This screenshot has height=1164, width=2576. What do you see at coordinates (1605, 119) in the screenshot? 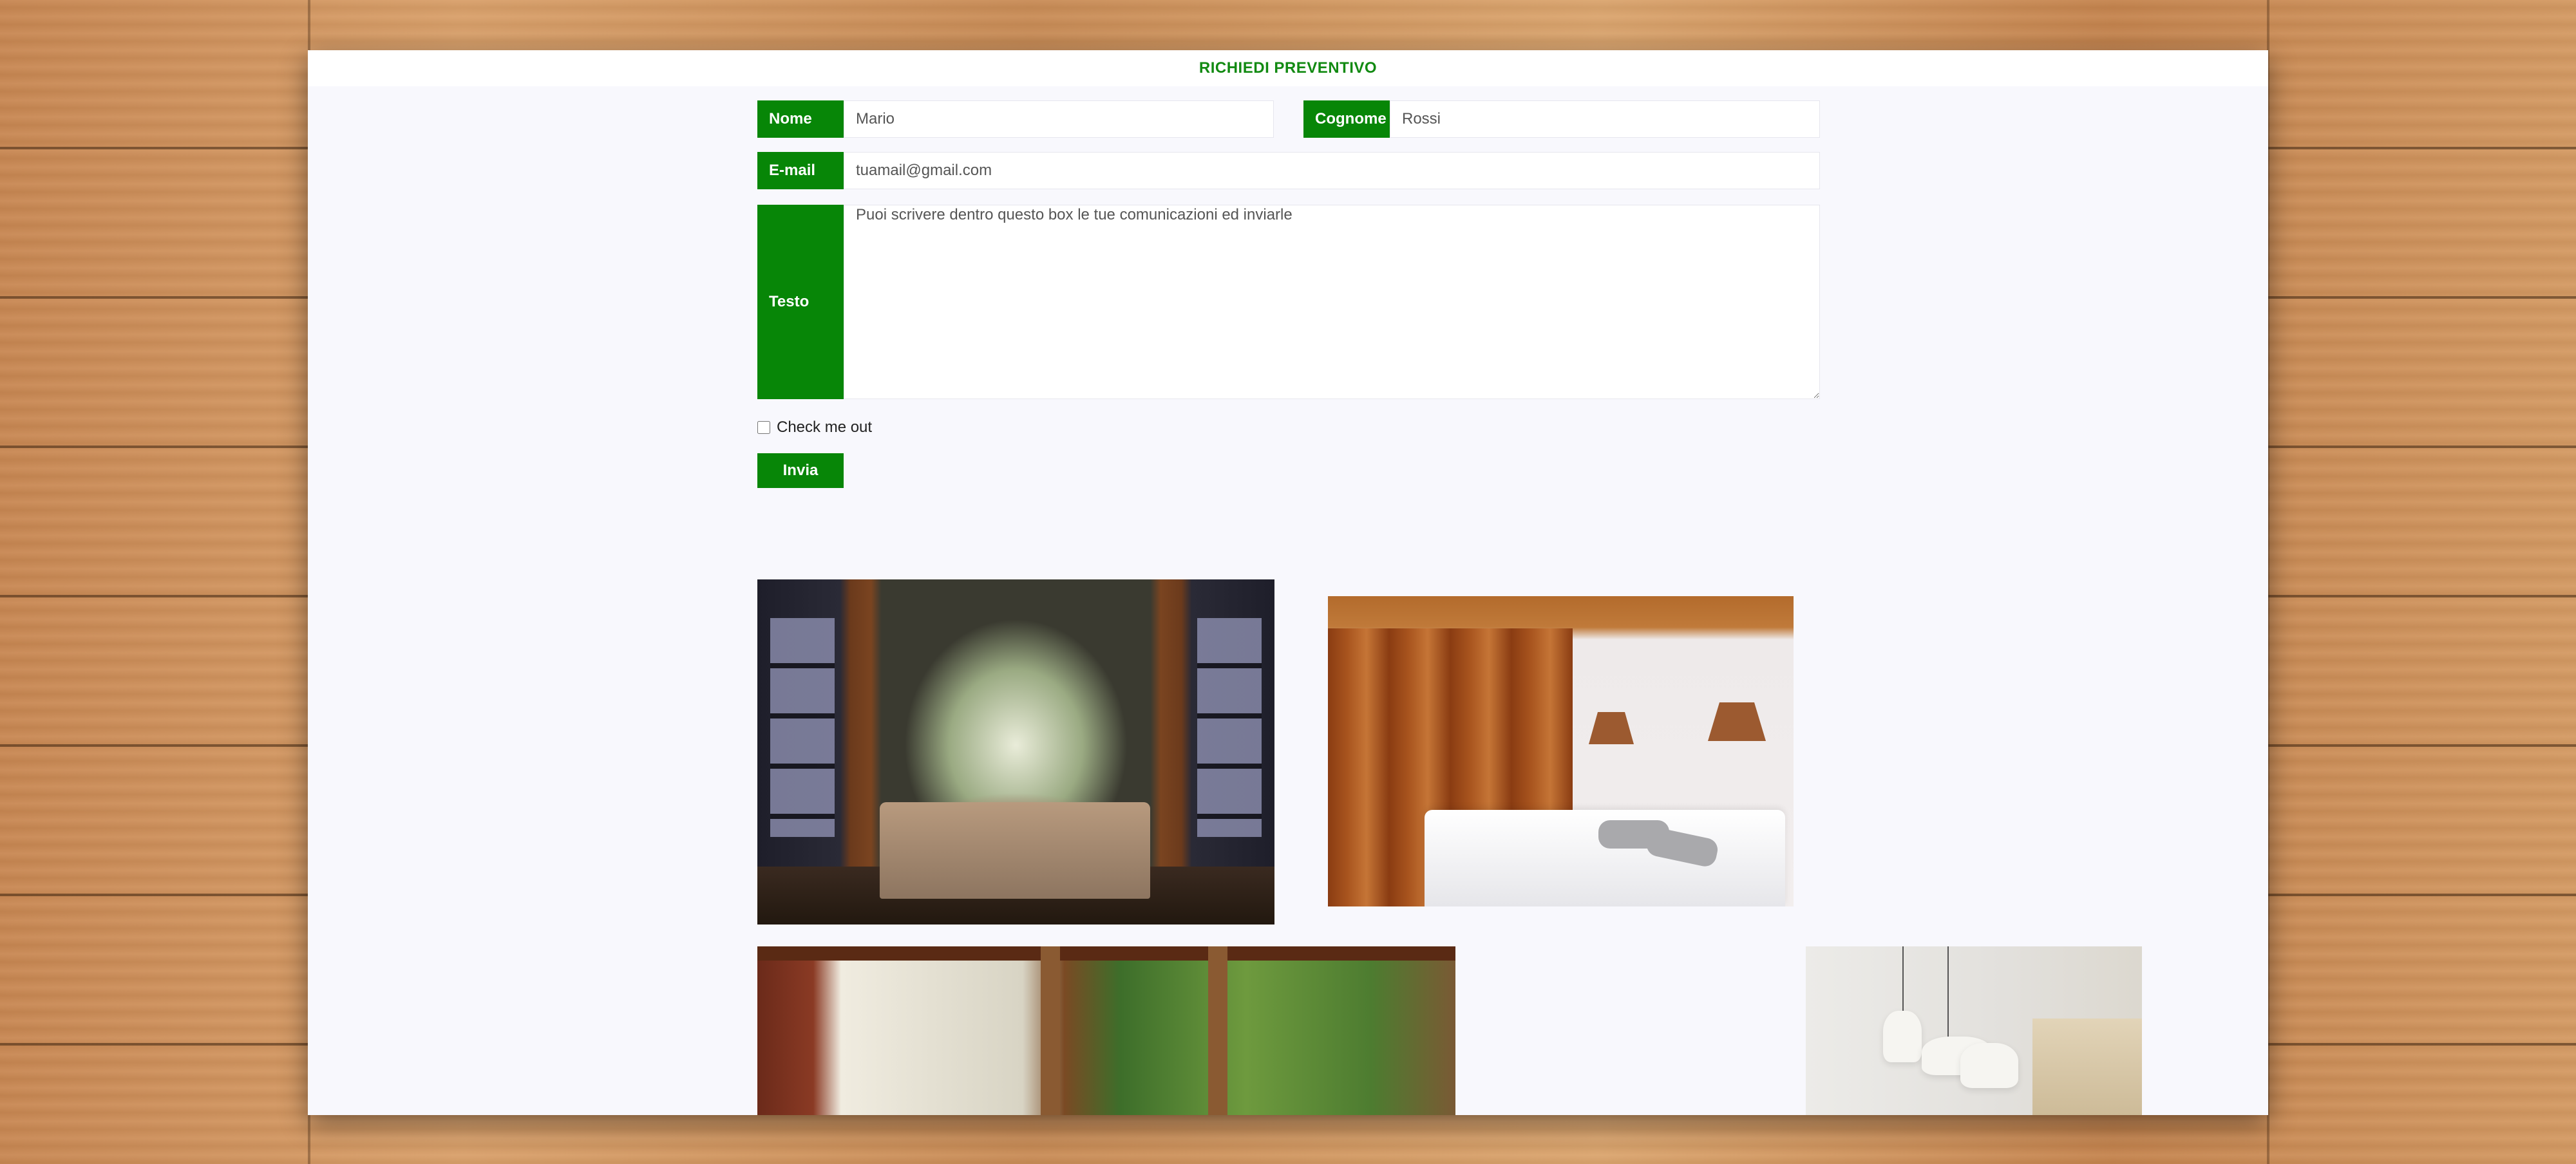
I see `cognome-input` at bounding box center [1605, 119].